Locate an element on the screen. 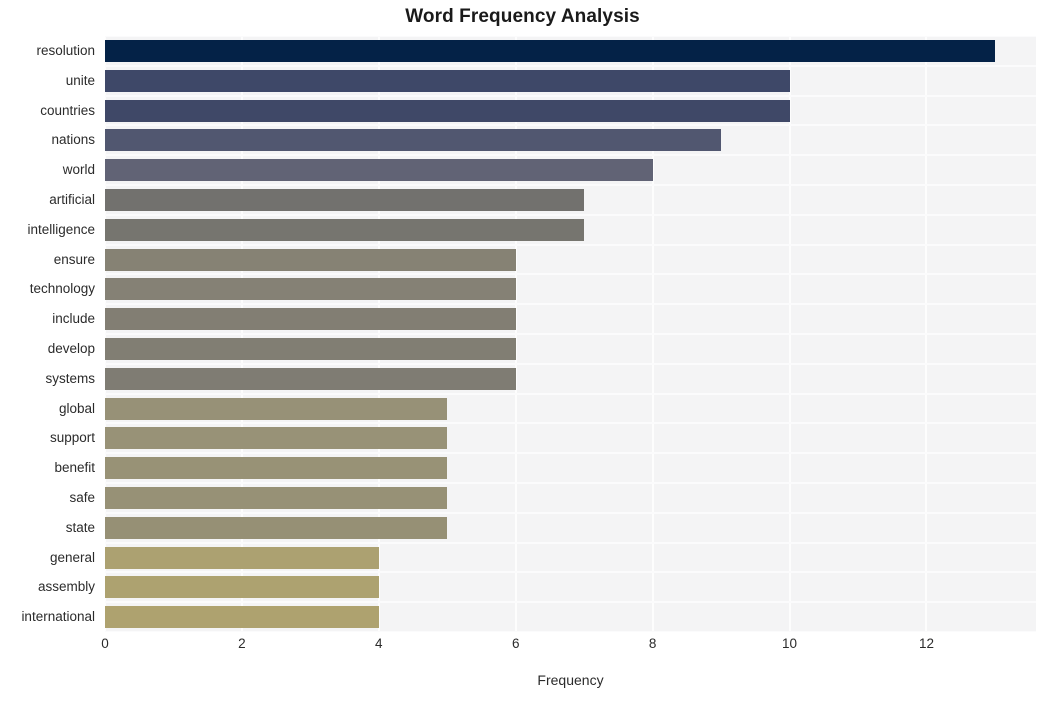 This screenshot has height=701, width=1045. y-axis-tick-label: systems is located at coordinates (70, 378).